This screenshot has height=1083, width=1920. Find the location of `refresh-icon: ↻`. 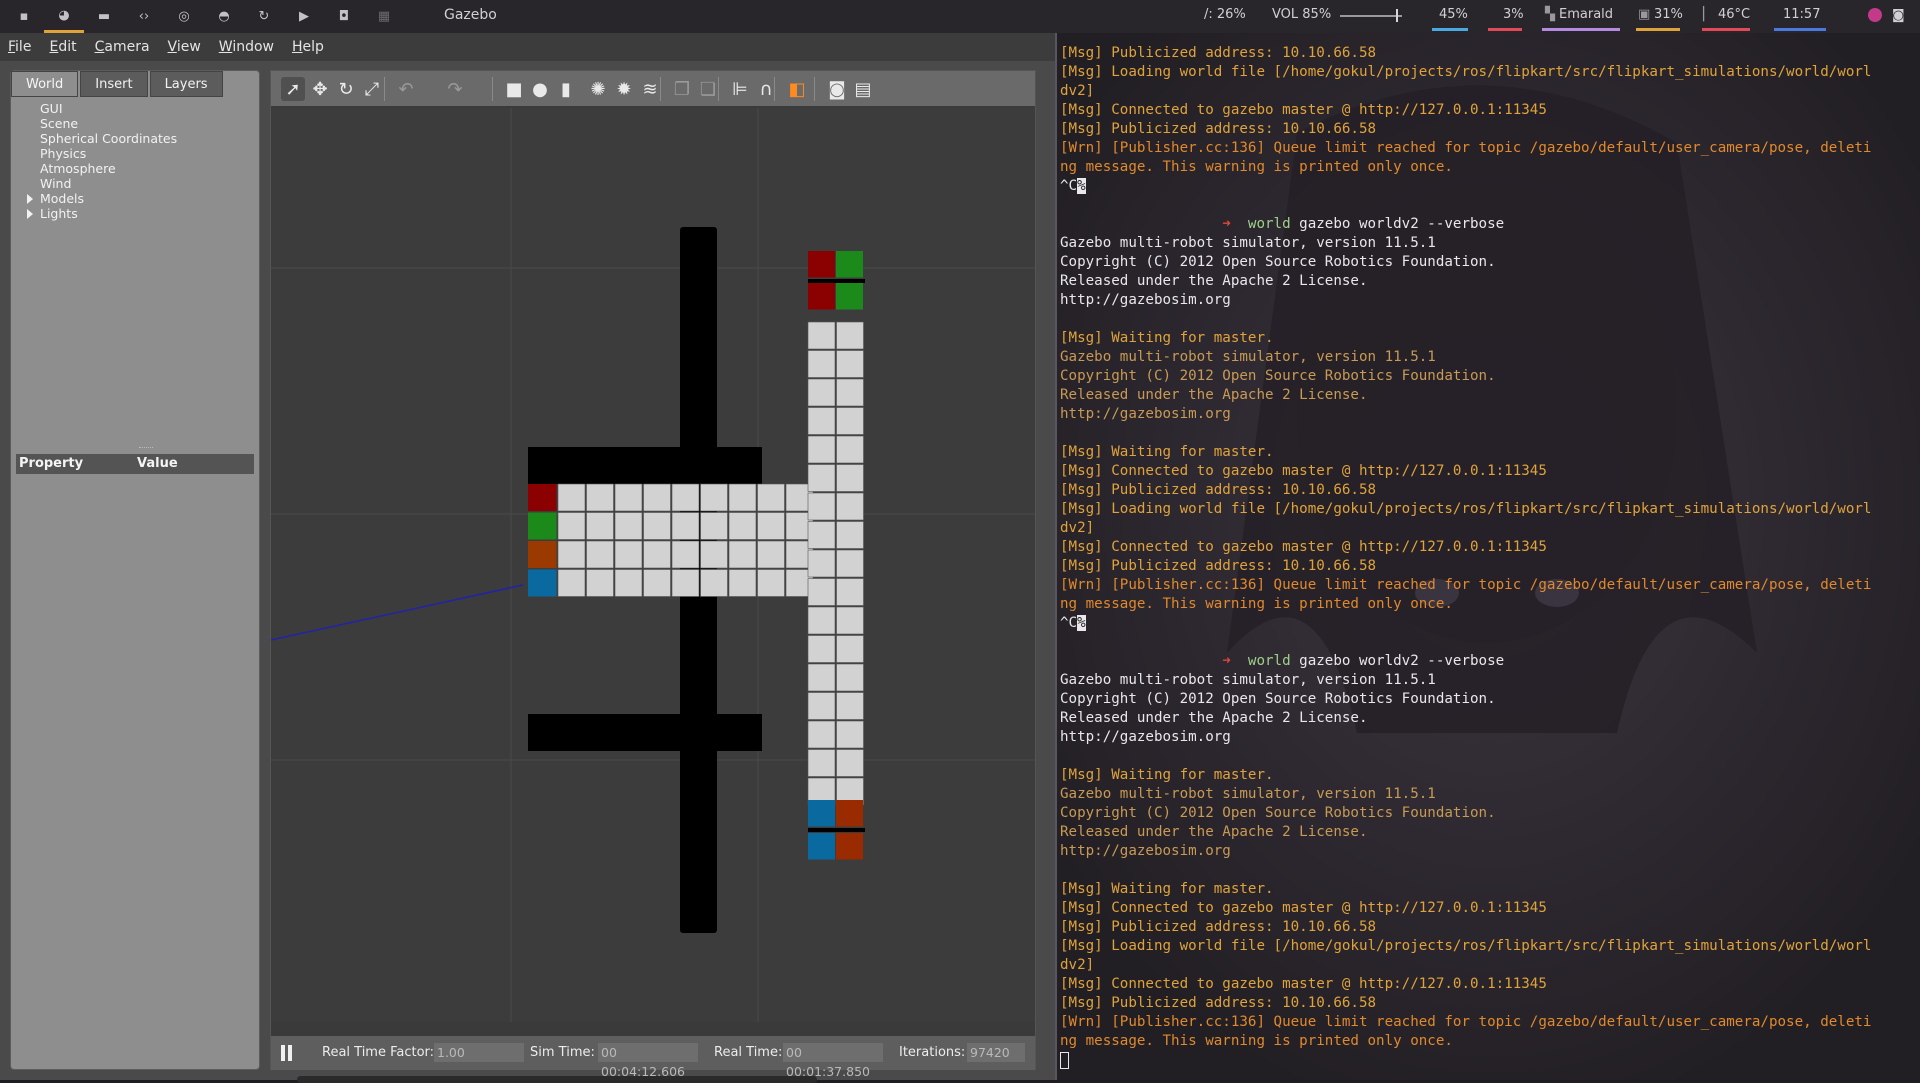

refresh-icon: ↻ is located at coordinates (264, 16).